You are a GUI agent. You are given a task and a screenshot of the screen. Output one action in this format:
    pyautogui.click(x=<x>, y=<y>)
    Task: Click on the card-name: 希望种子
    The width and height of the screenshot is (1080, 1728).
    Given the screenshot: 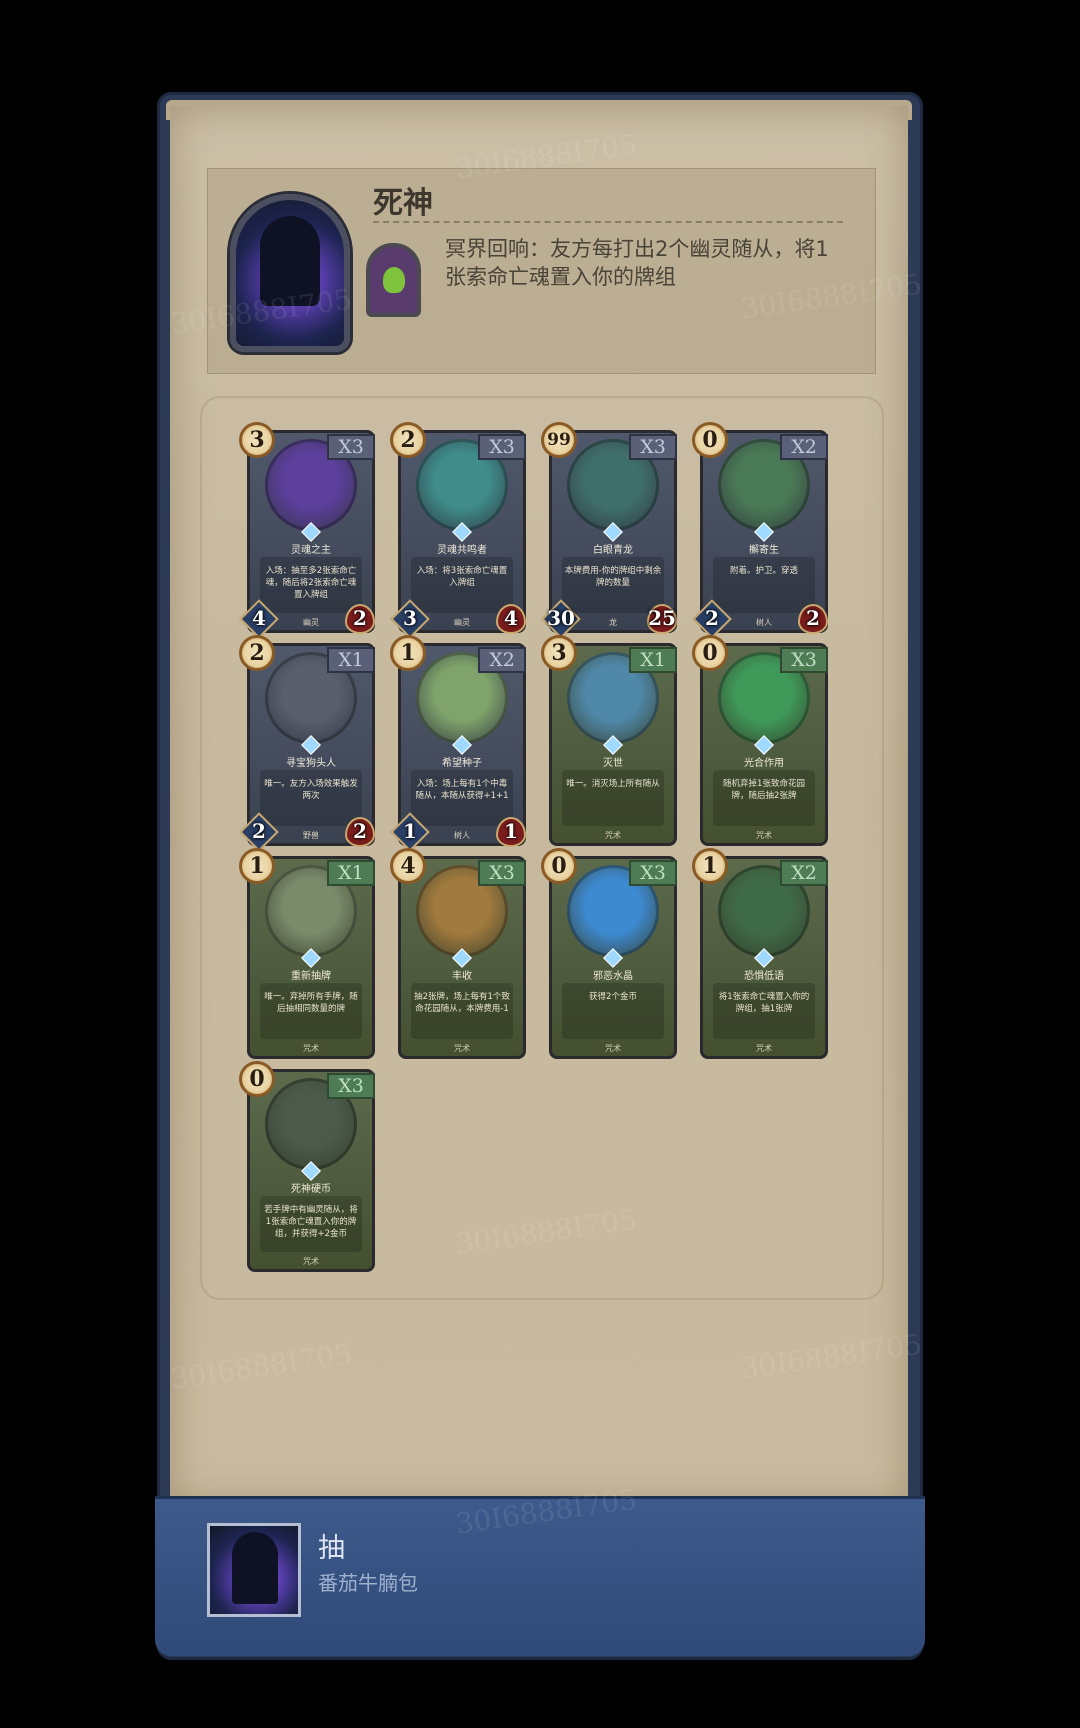 What is the action you would take?
    pyautogui.click(x=462, y=763)
    